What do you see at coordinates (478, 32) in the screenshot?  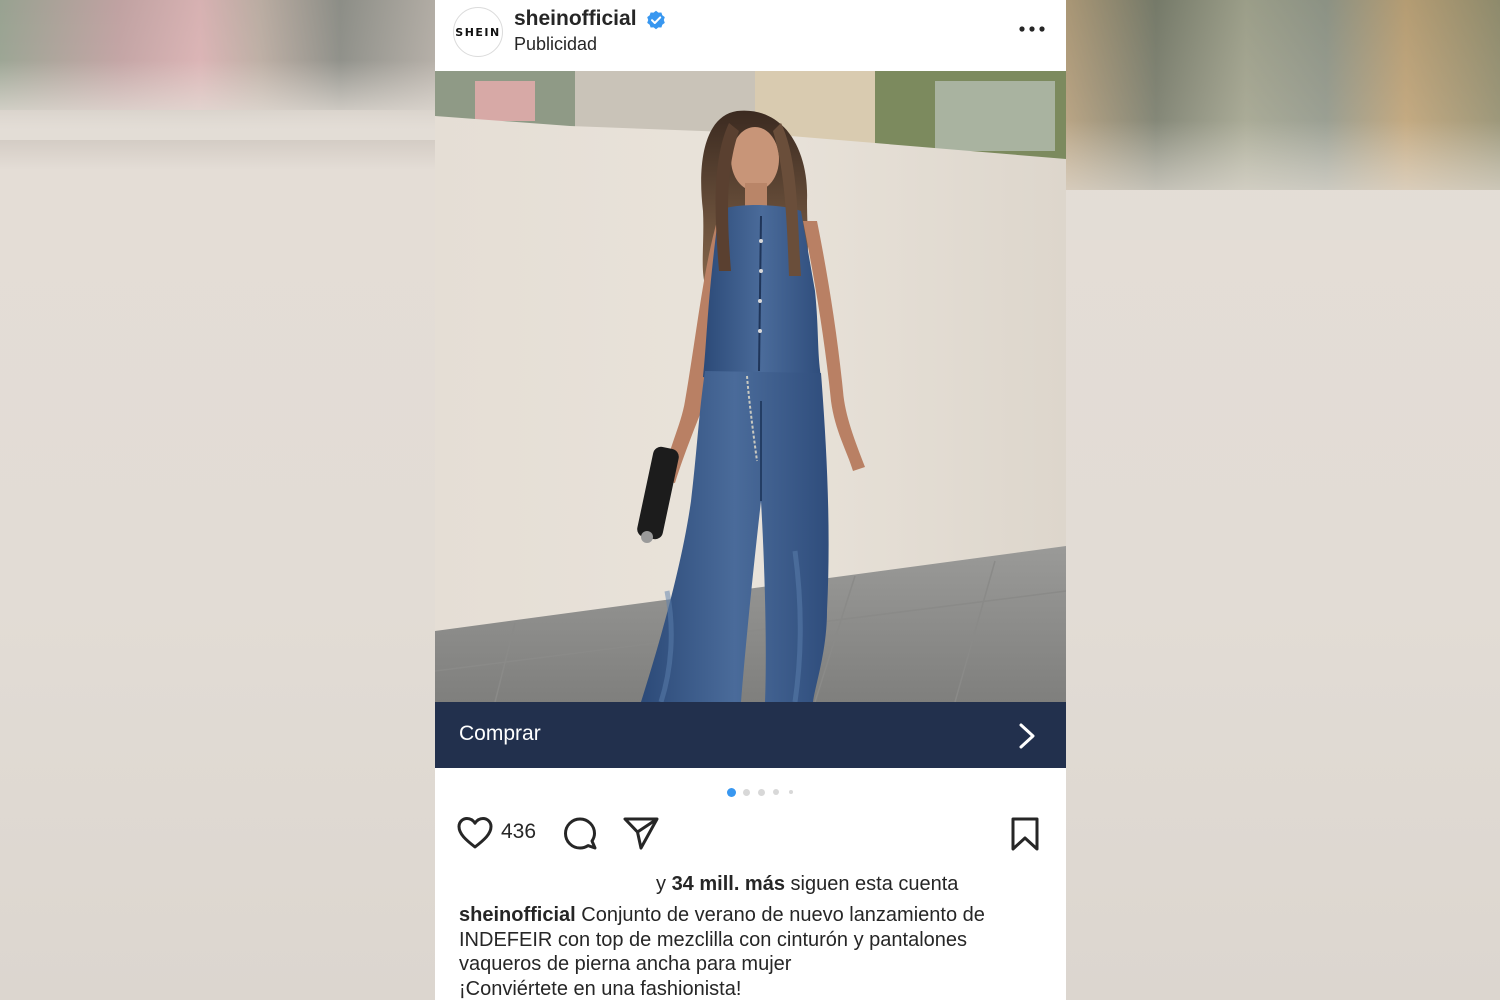 I see `avatar: SHEIN` at bounding box center [478, 32].